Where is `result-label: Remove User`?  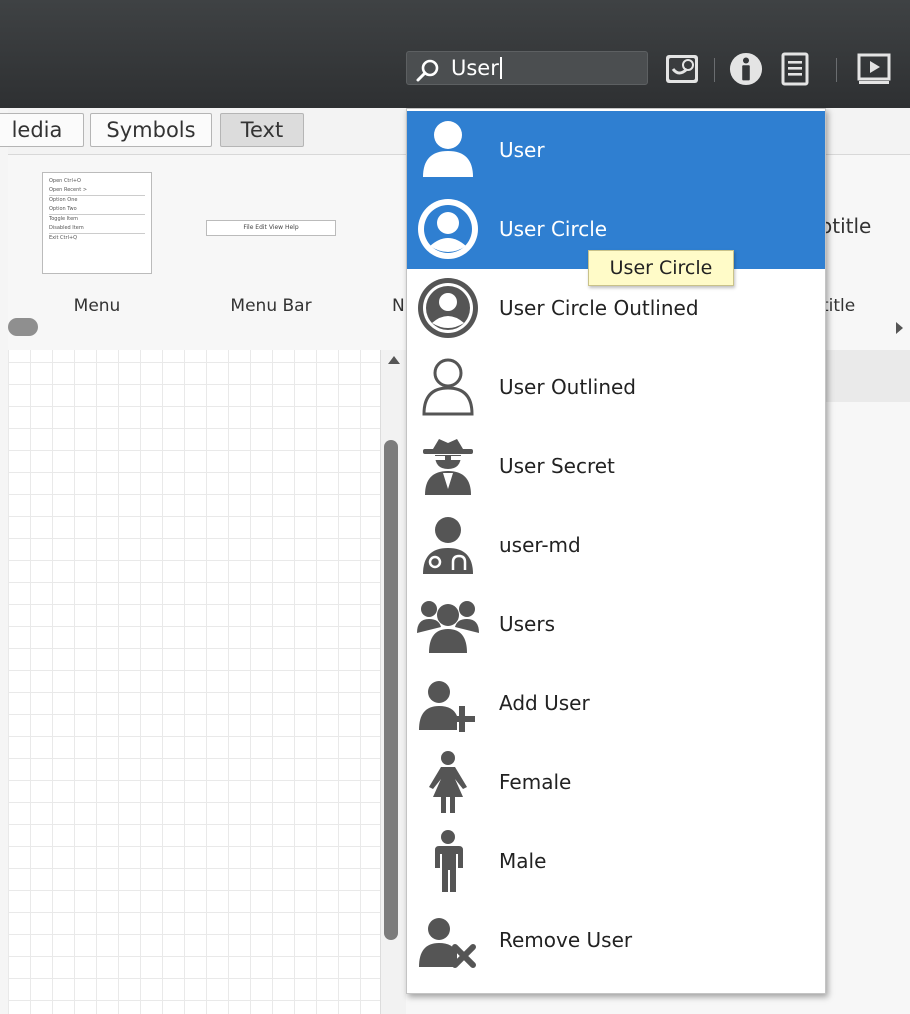
result-label: Remove User is located at coordinates (566, 940).